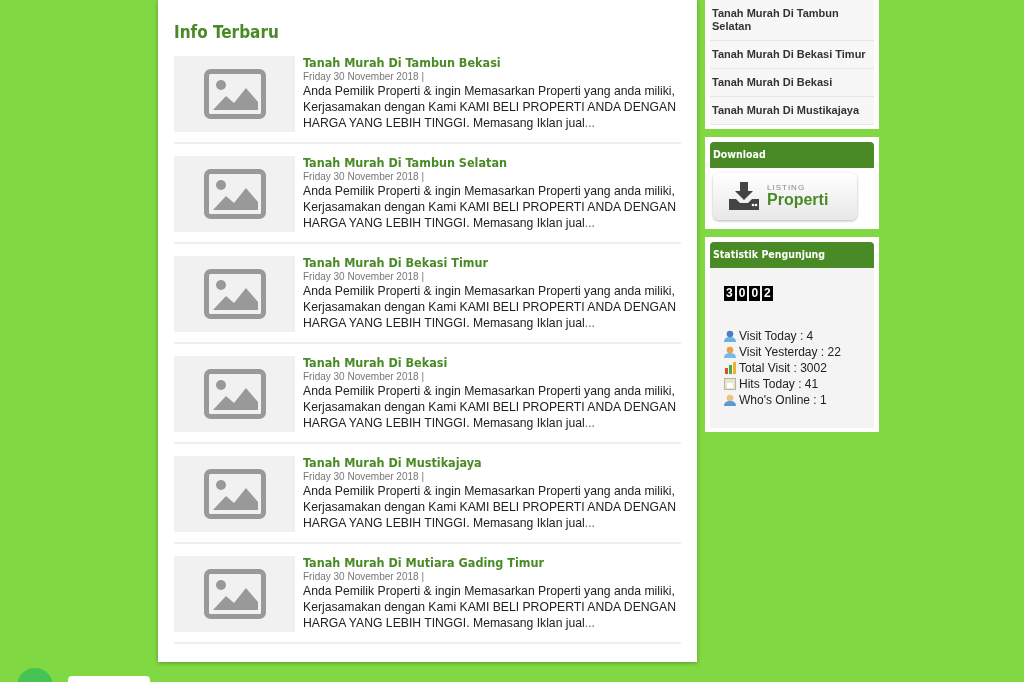 Image resolution: width=1024 pixels, height=682 pixels. I want to click on calendar-icon, so click(730, 383).